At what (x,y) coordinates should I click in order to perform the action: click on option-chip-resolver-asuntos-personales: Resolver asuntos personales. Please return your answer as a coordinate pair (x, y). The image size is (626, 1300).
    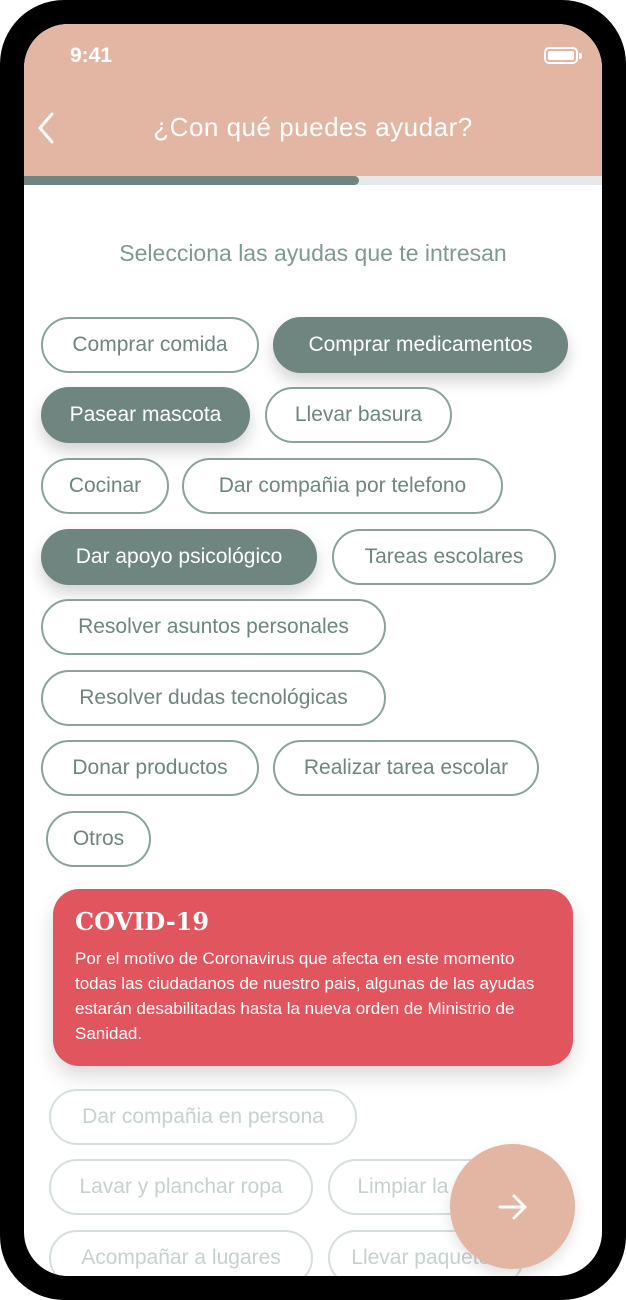
    Looking at the image, I should click on (213, 627).